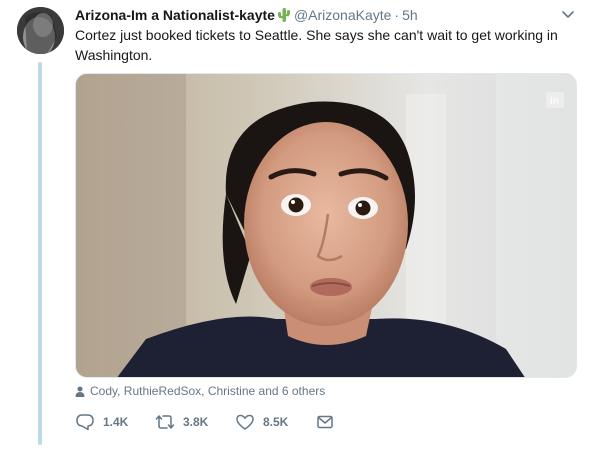  What do you see at coordinates (85, 422) in the screenshot?
I see `reply-icon` at bounding box center [85, 422].